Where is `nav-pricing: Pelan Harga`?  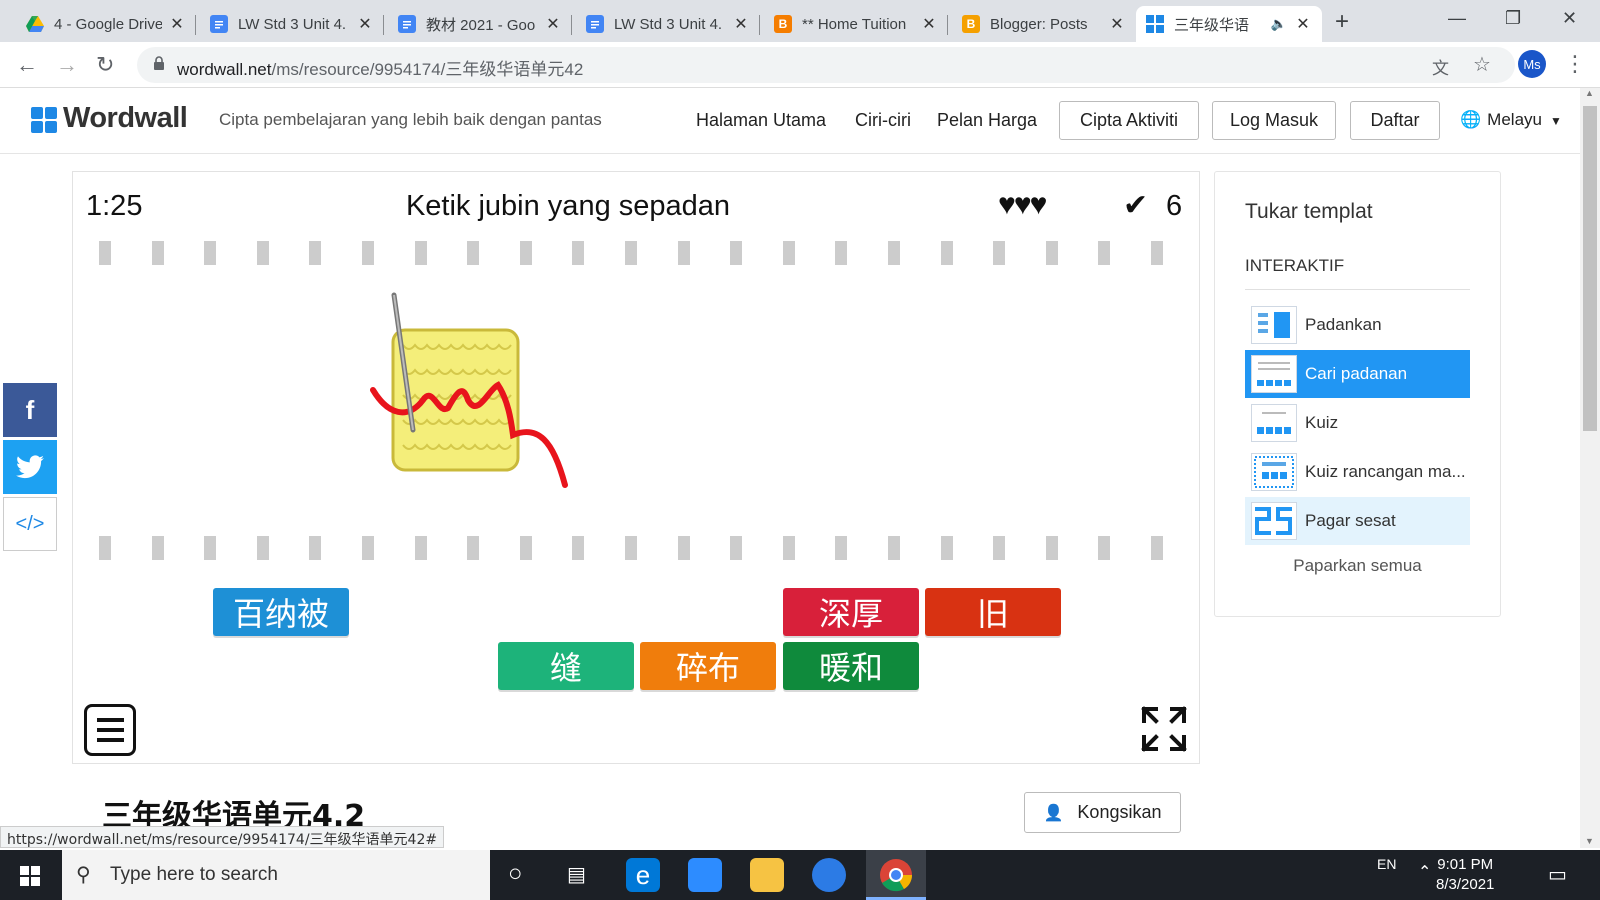
nav-pricing: Pelan Harga is located at coordinates (987, 120).